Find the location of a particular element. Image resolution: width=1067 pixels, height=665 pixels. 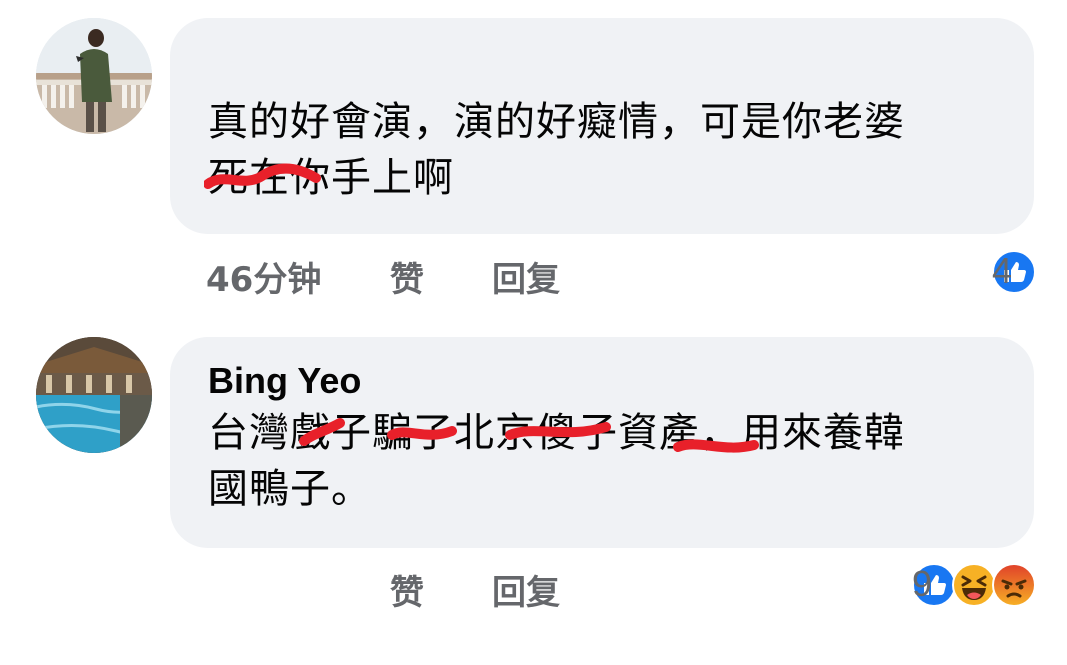

comment-actions: 赞 回复 9 is located at coordinates (621, 588).